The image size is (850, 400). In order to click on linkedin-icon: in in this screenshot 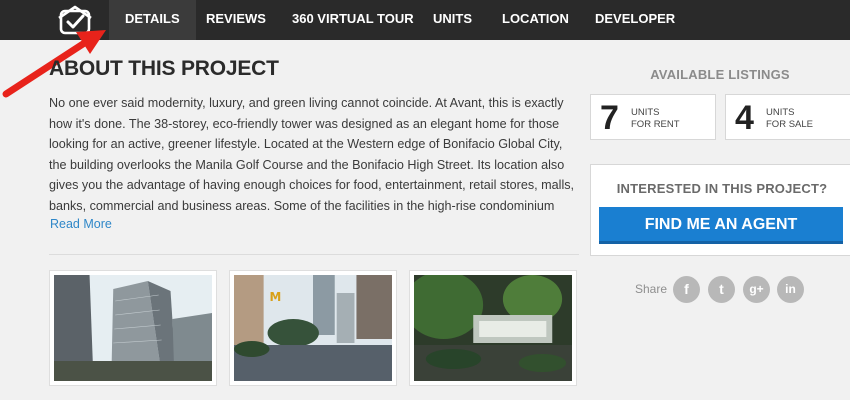, I will do `click(790, 289)`.